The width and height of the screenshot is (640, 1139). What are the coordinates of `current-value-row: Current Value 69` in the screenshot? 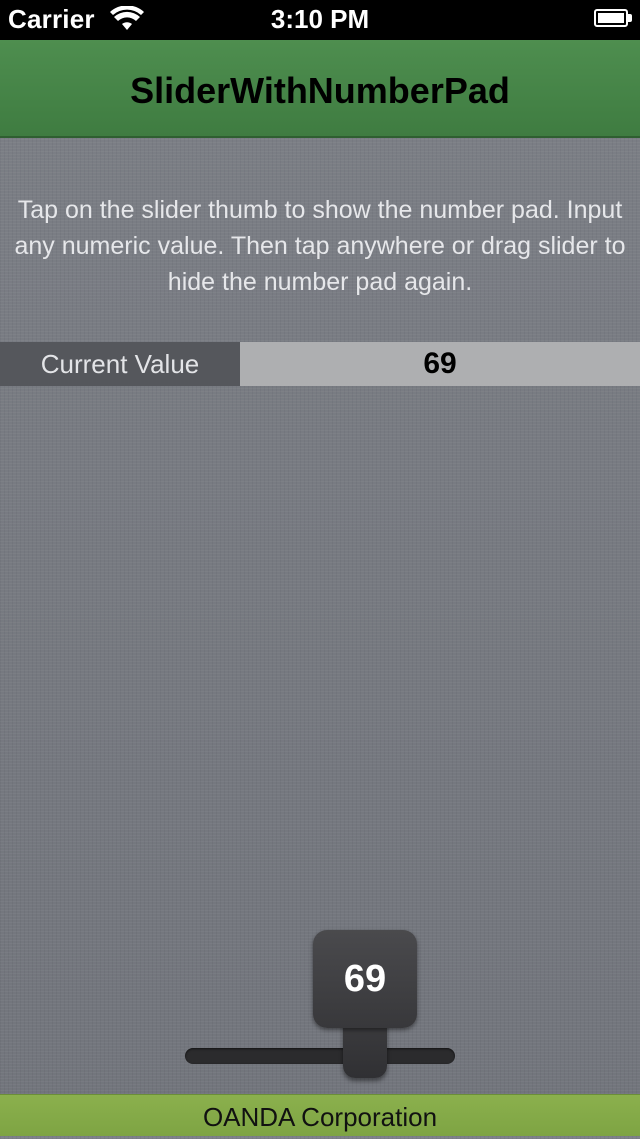 It's located at (320, 364).